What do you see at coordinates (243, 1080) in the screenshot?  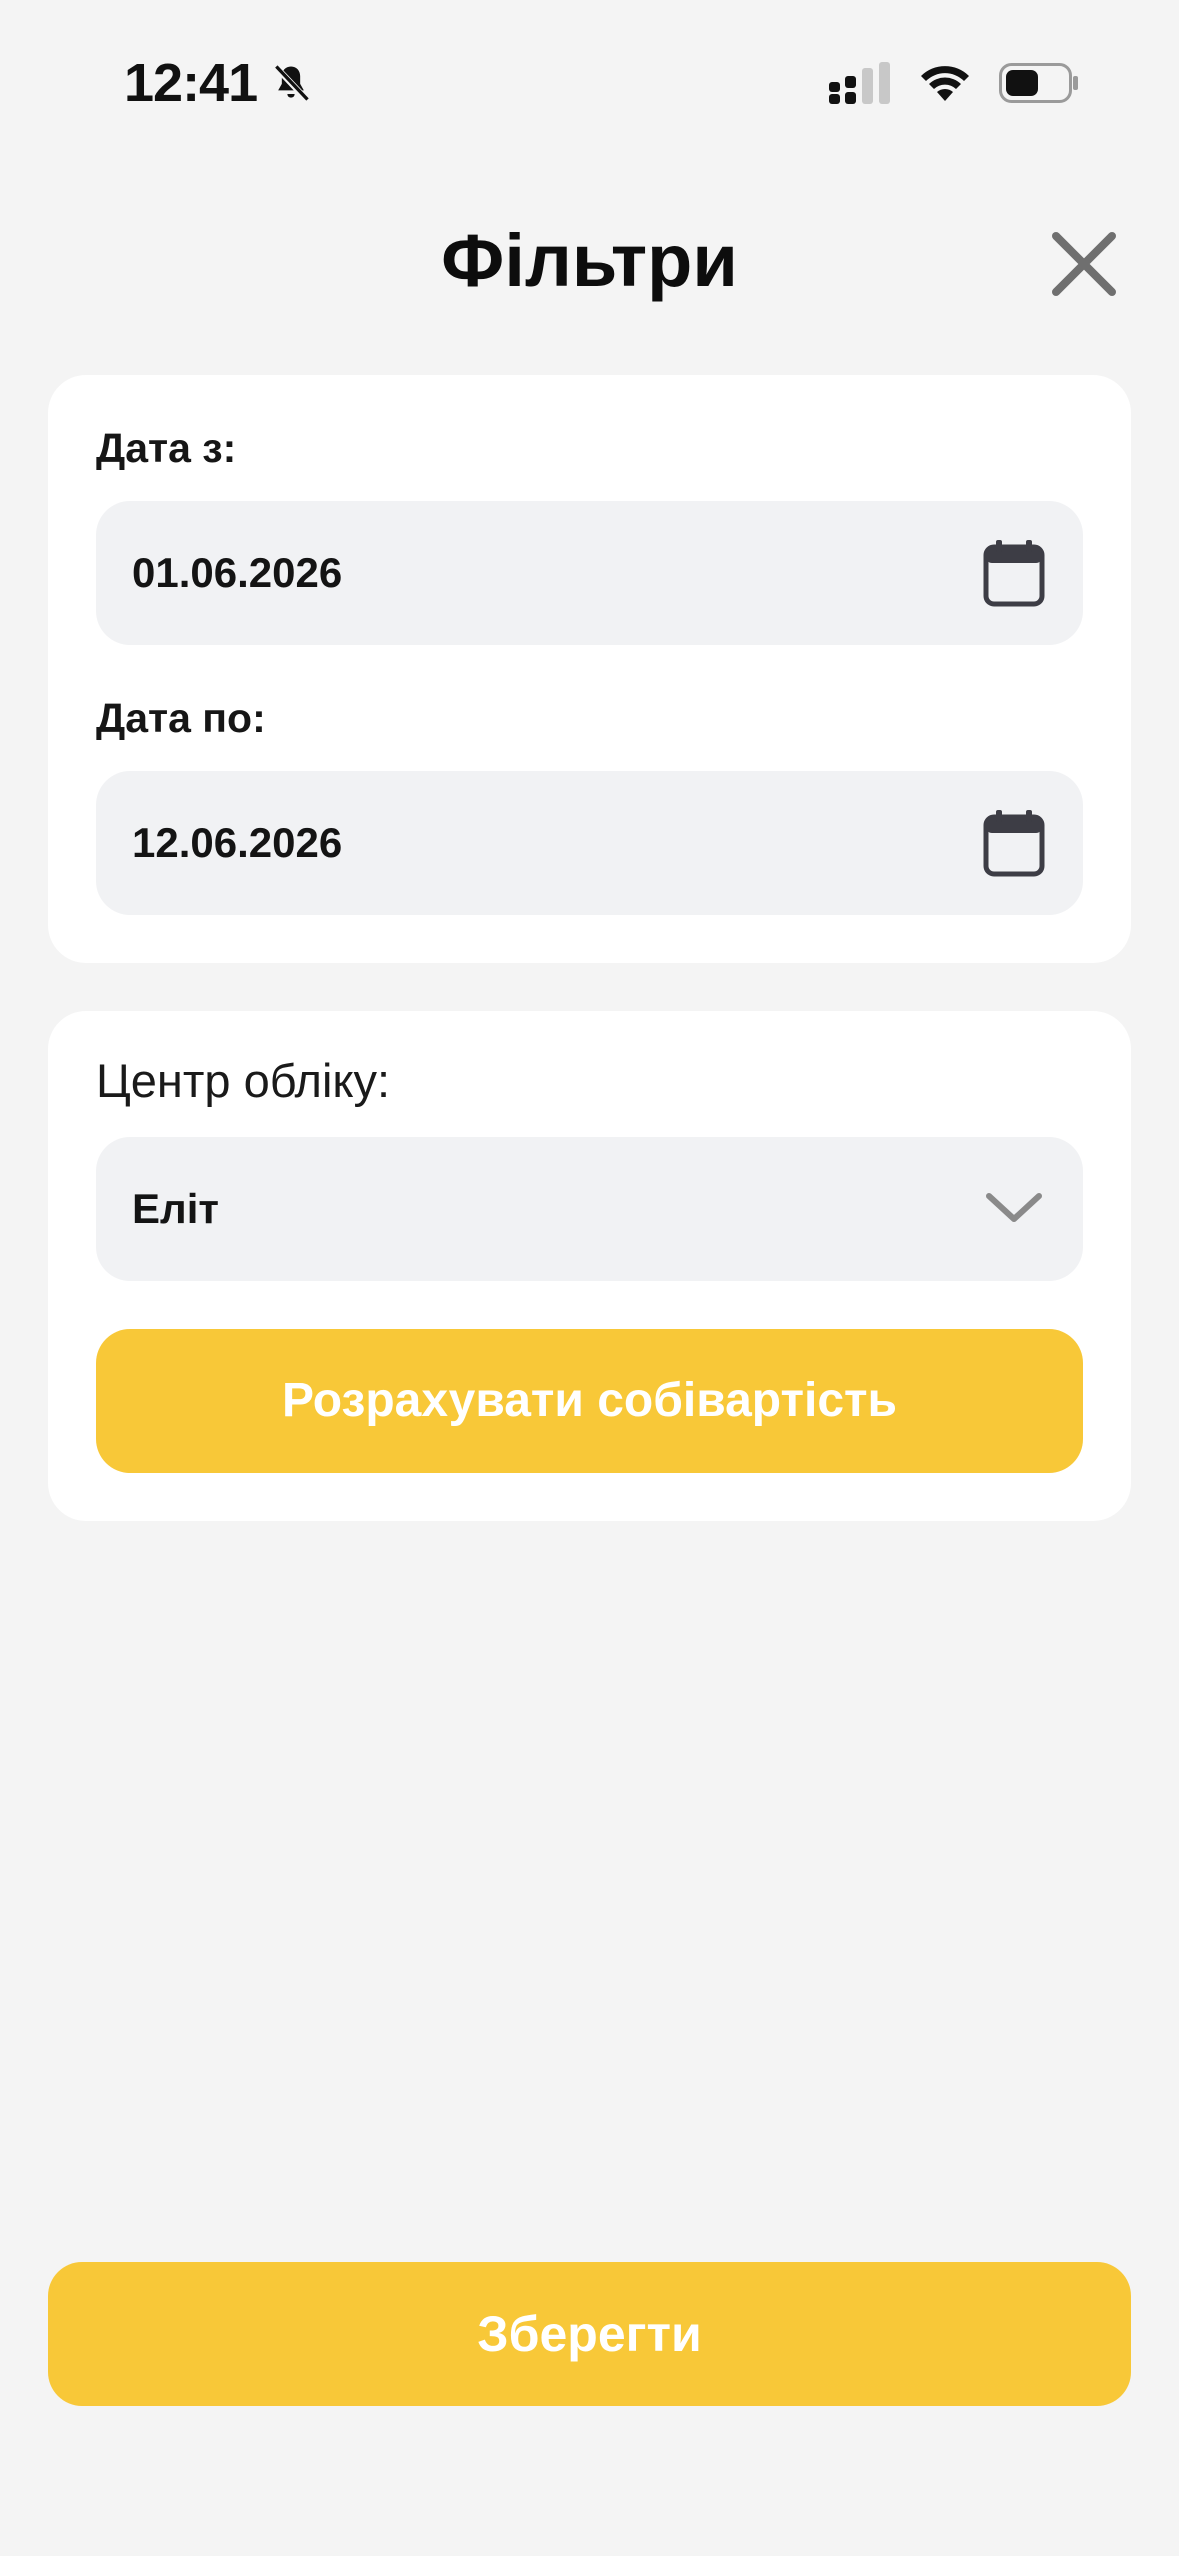 I see `center-label: Центр обліку:` at bounding box center [243, 1080].